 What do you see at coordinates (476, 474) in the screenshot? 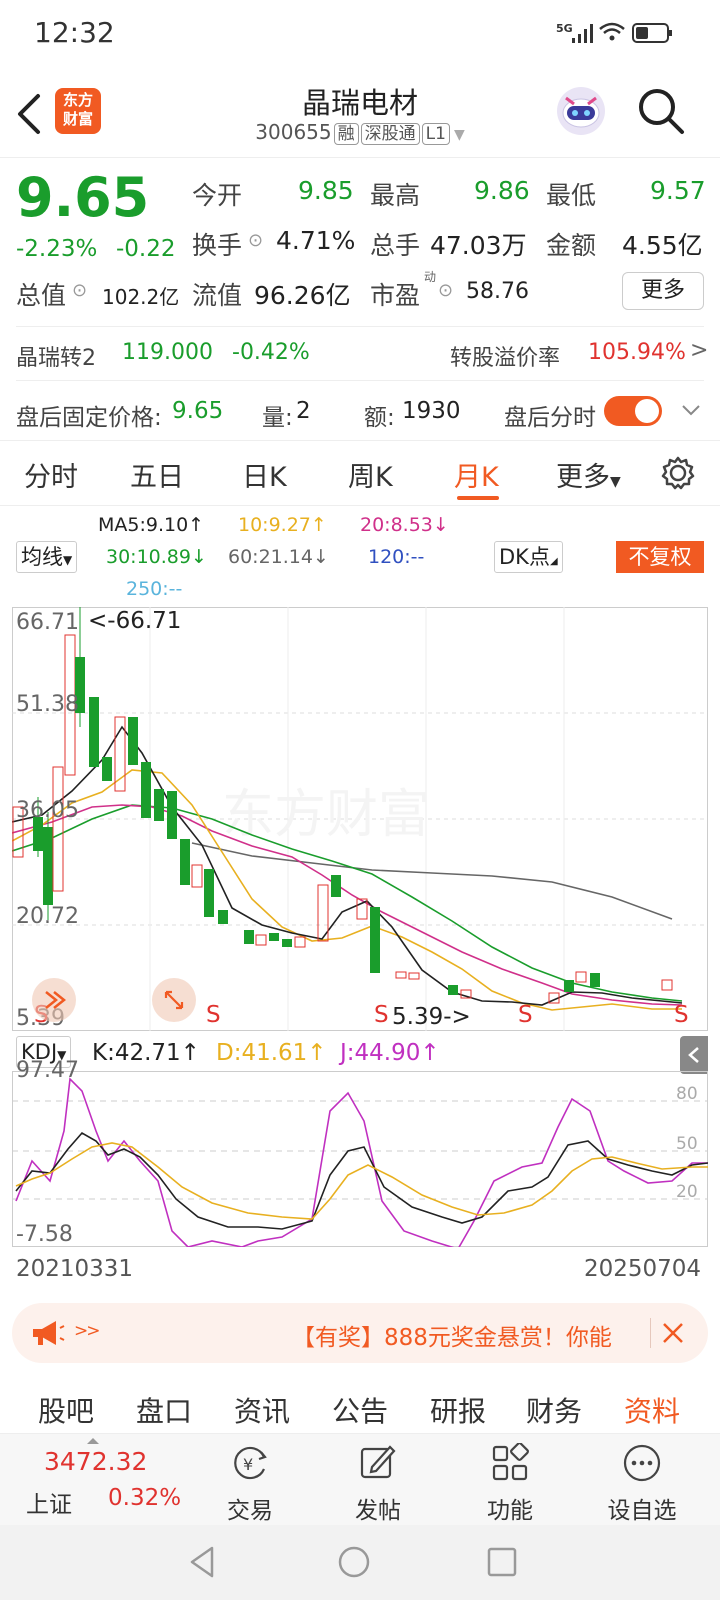
I see `tab-monthly-k: 月K` at bounding box center [476, 474].